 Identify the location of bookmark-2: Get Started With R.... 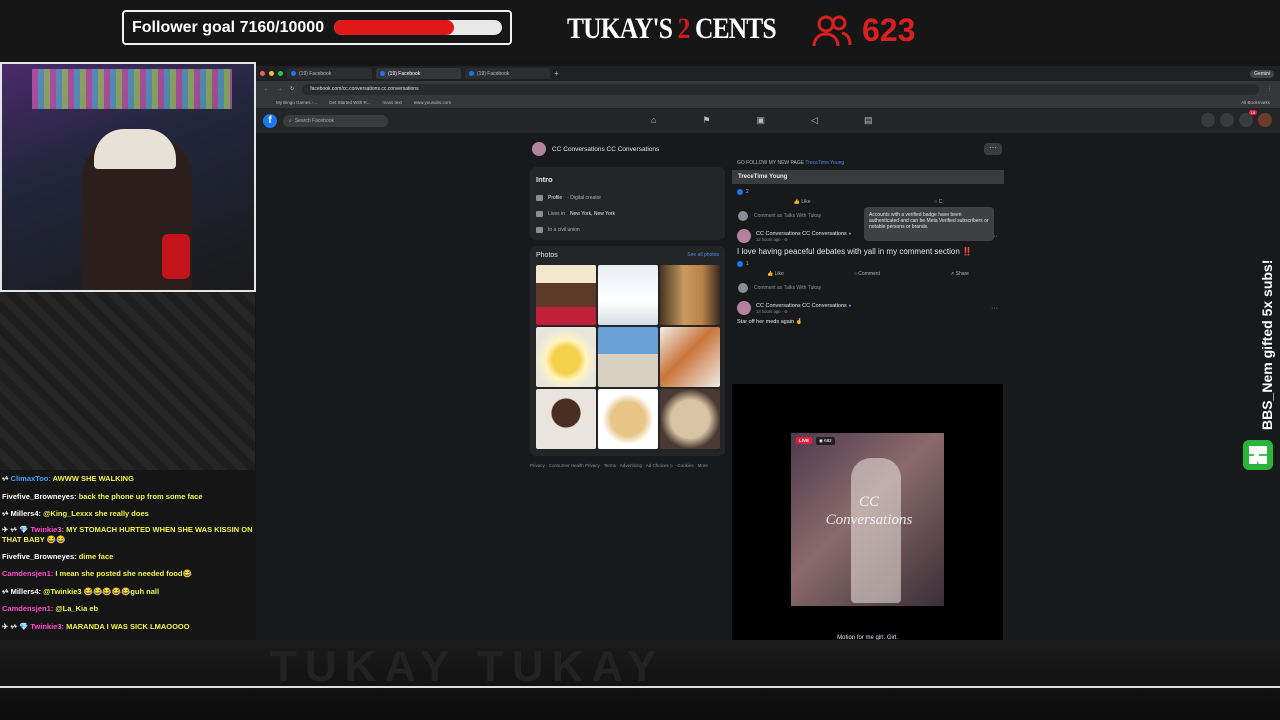
(350, 102).